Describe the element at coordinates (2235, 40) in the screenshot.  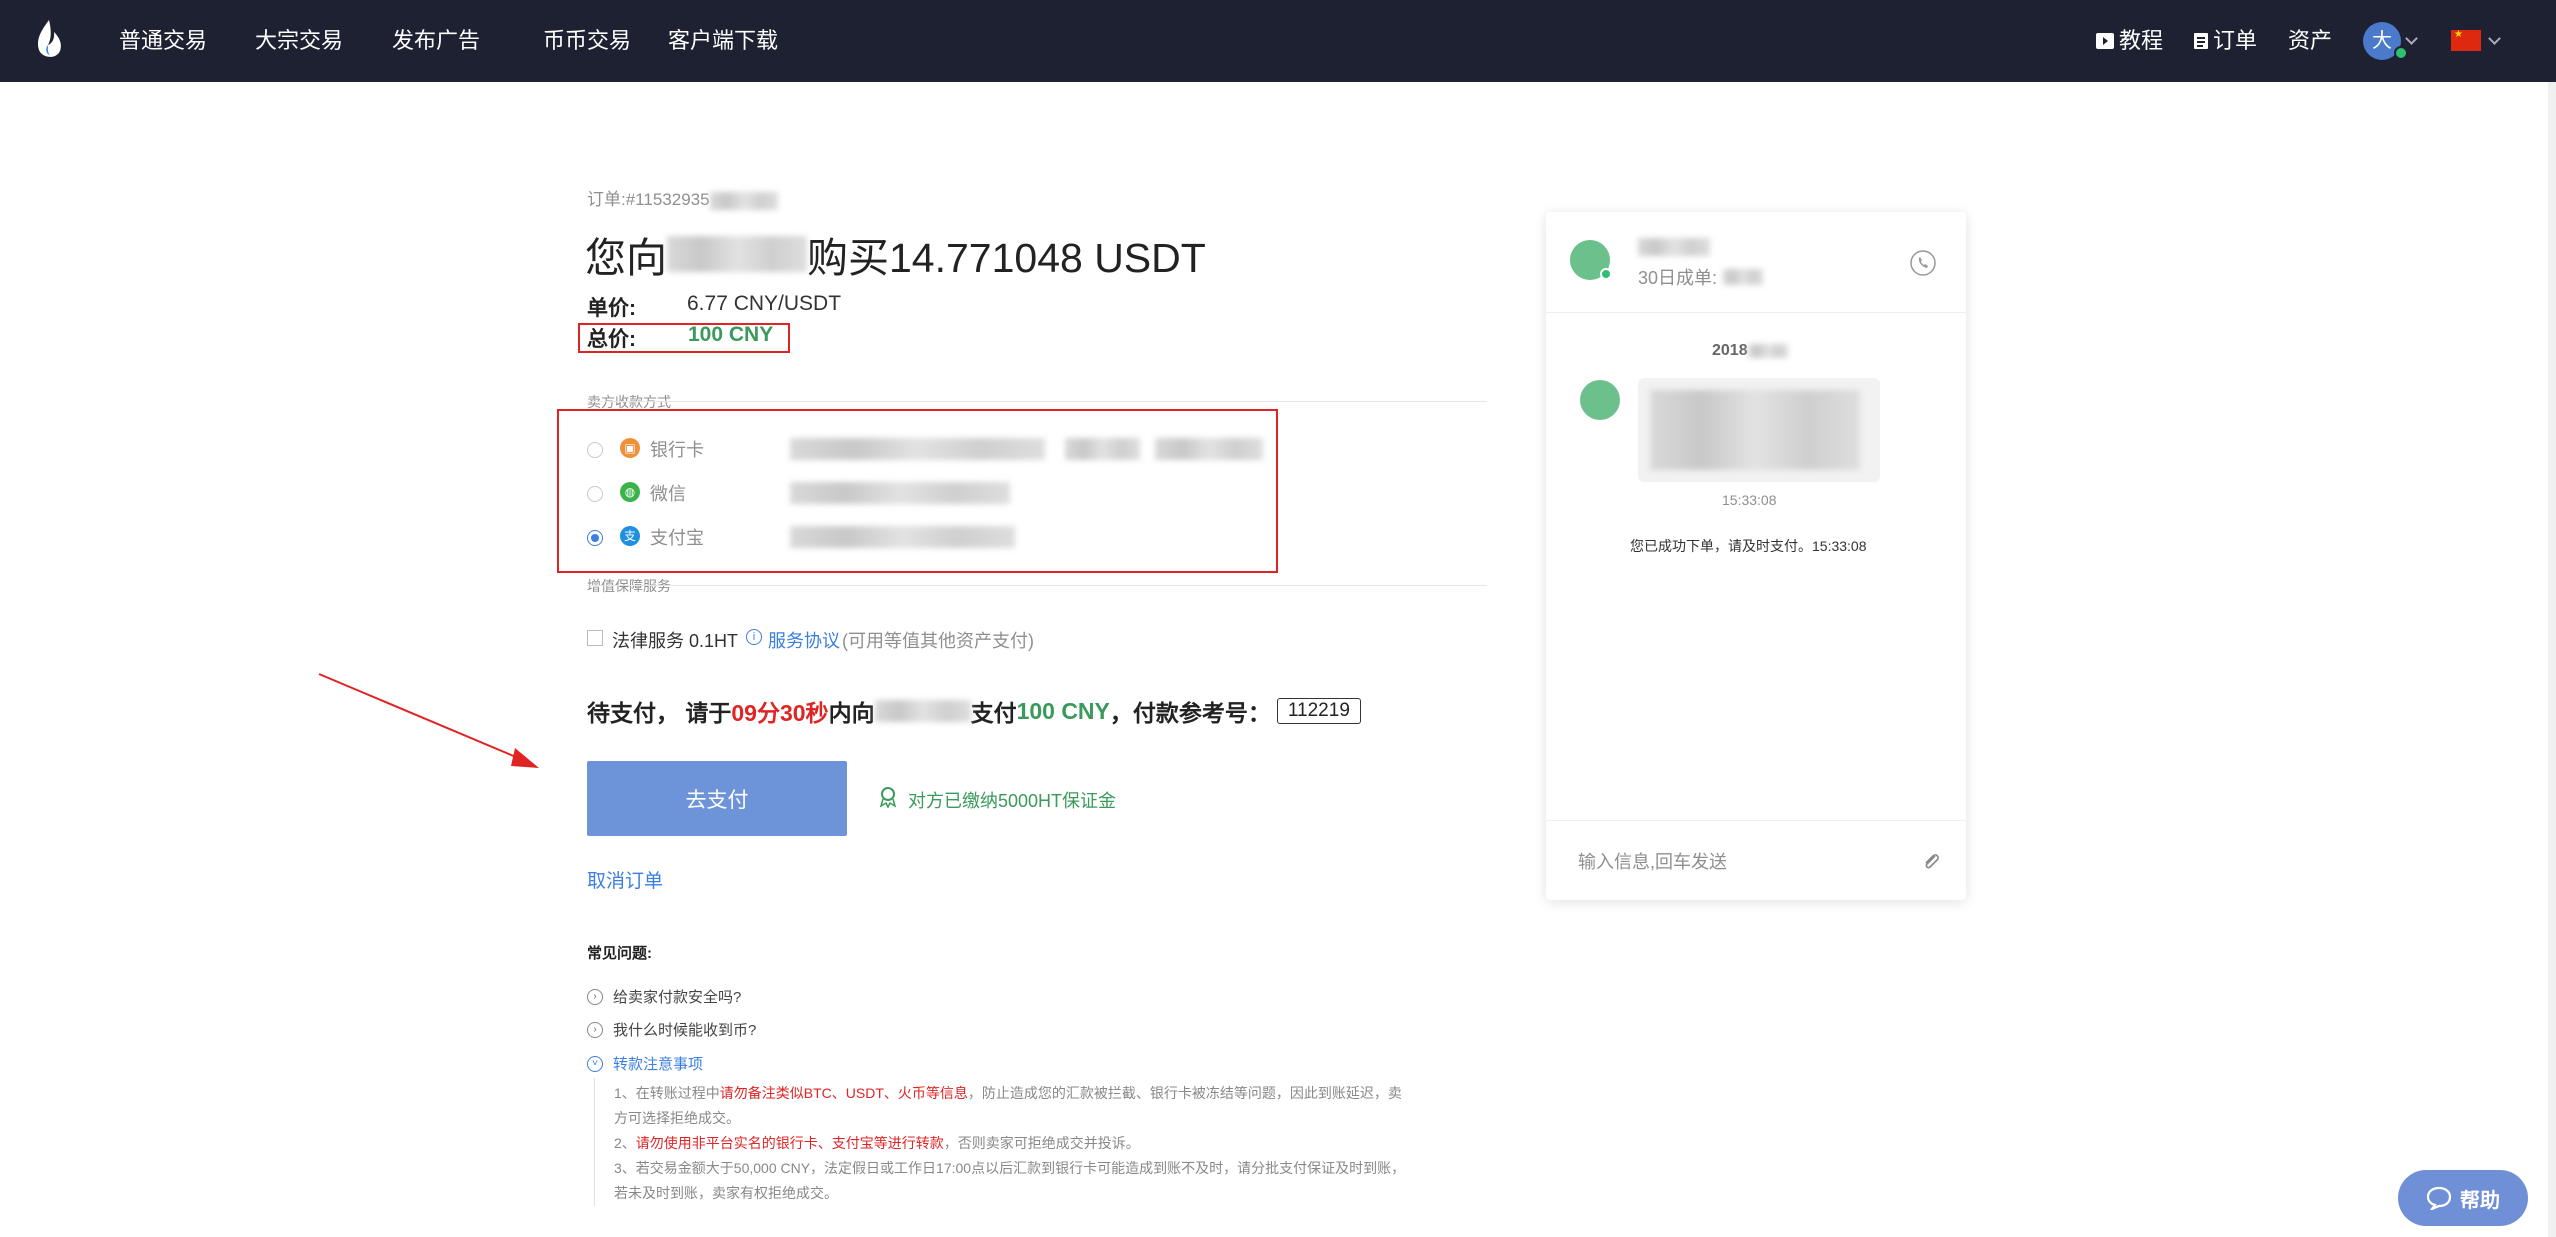
I see `nav-orders-label: 订单` at that location.